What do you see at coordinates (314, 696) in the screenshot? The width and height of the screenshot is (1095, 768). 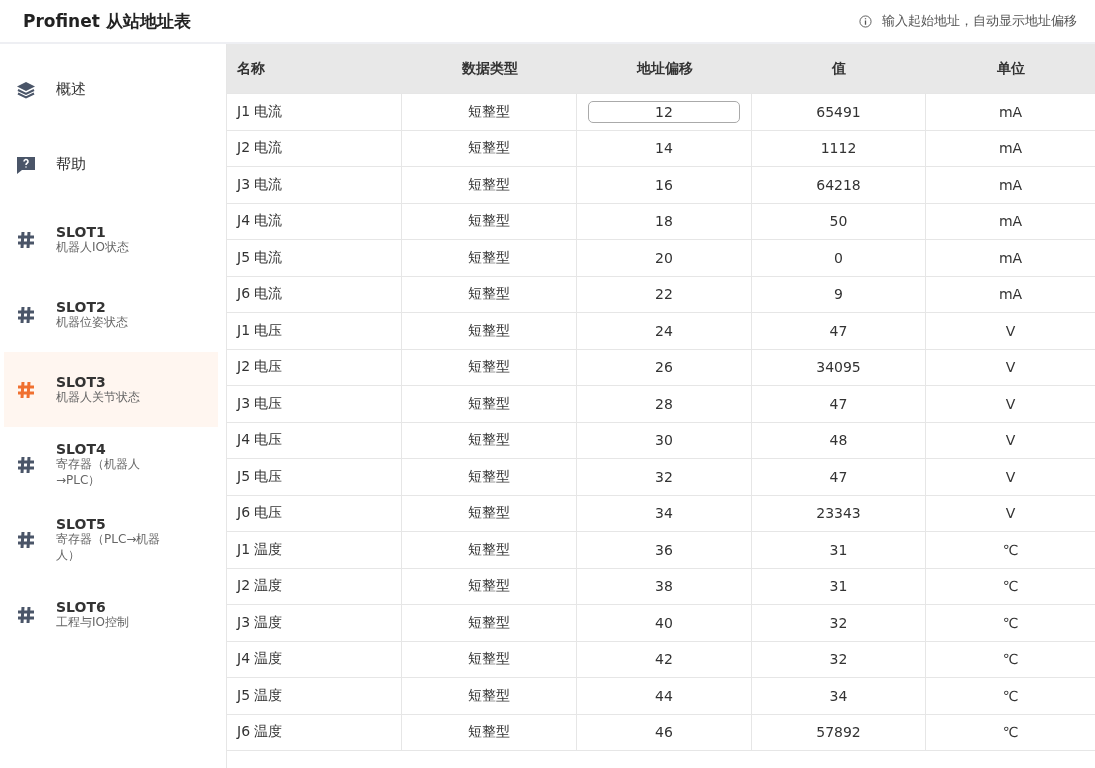 I see `table-cell: J5 温度` at bounding box center [314, 696].